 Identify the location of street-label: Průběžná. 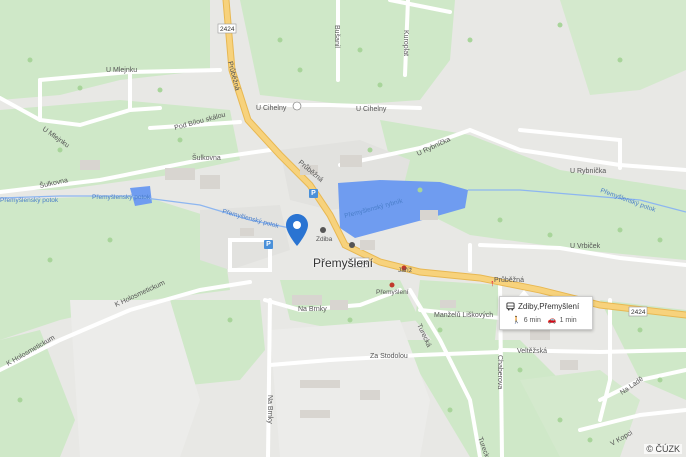
(509, 280).